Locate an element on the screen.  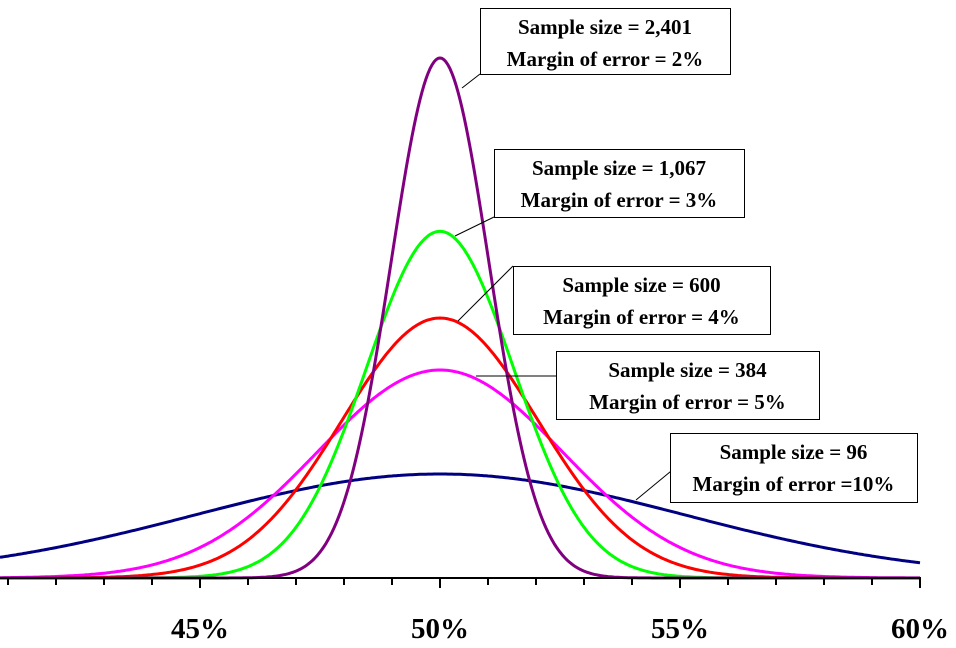
x-tick-label: 45% is located at coordinates (200, 629).